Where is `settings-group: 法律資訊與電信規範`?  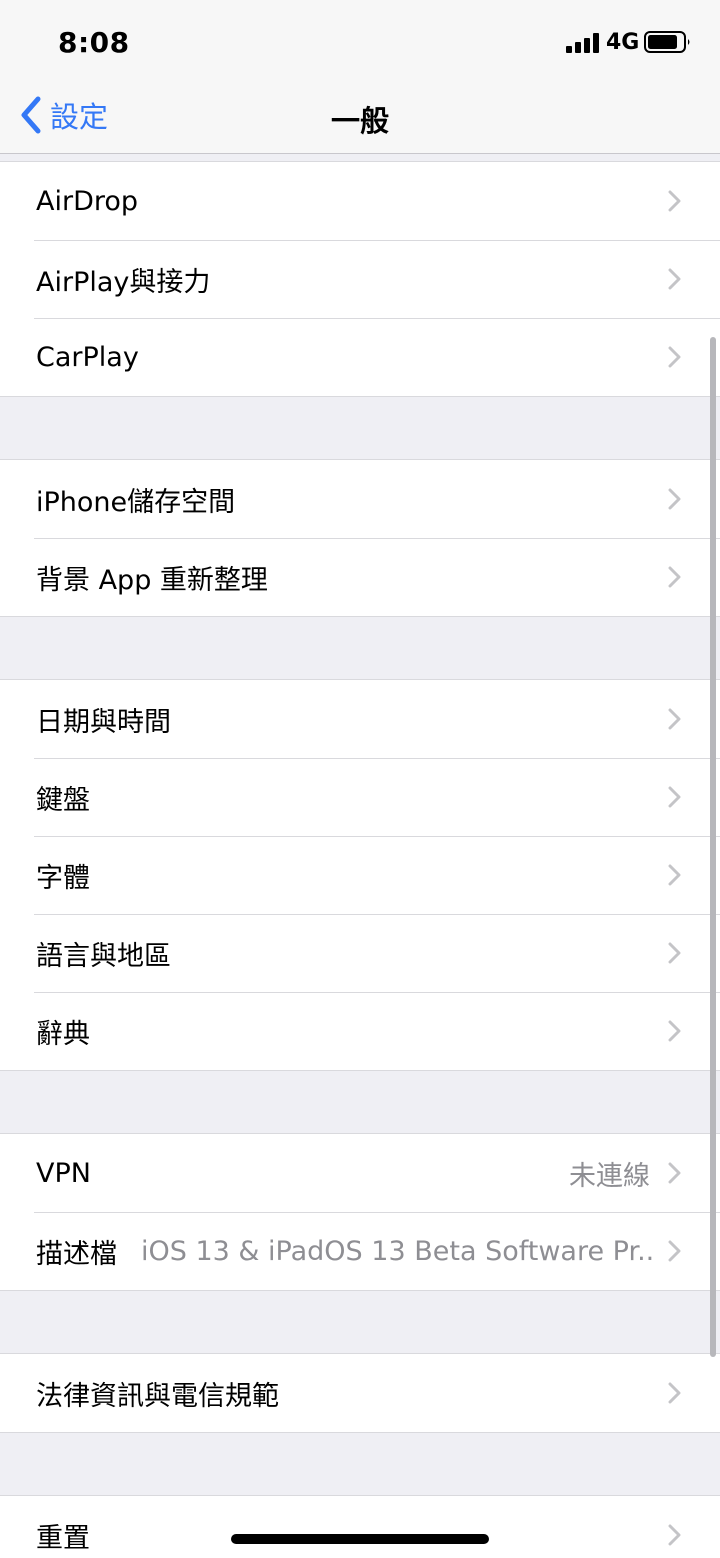 settings-group: 法律資訊與電信規範 is located at coordinates (360, 1393).